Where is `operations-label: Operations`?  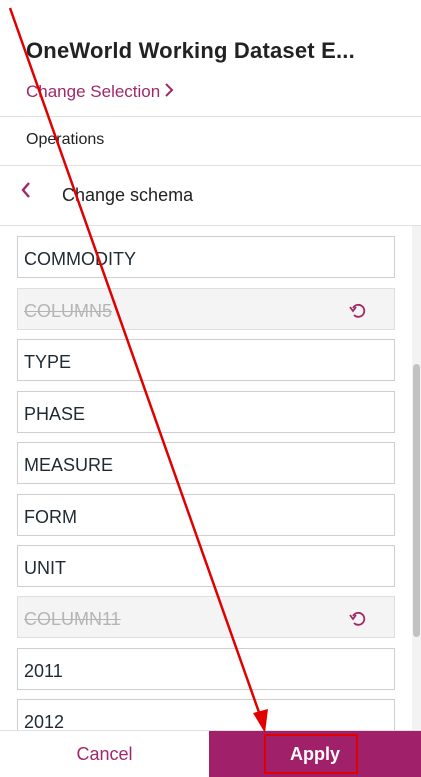
operations-label: Operations is located at coordinates (65, 139).